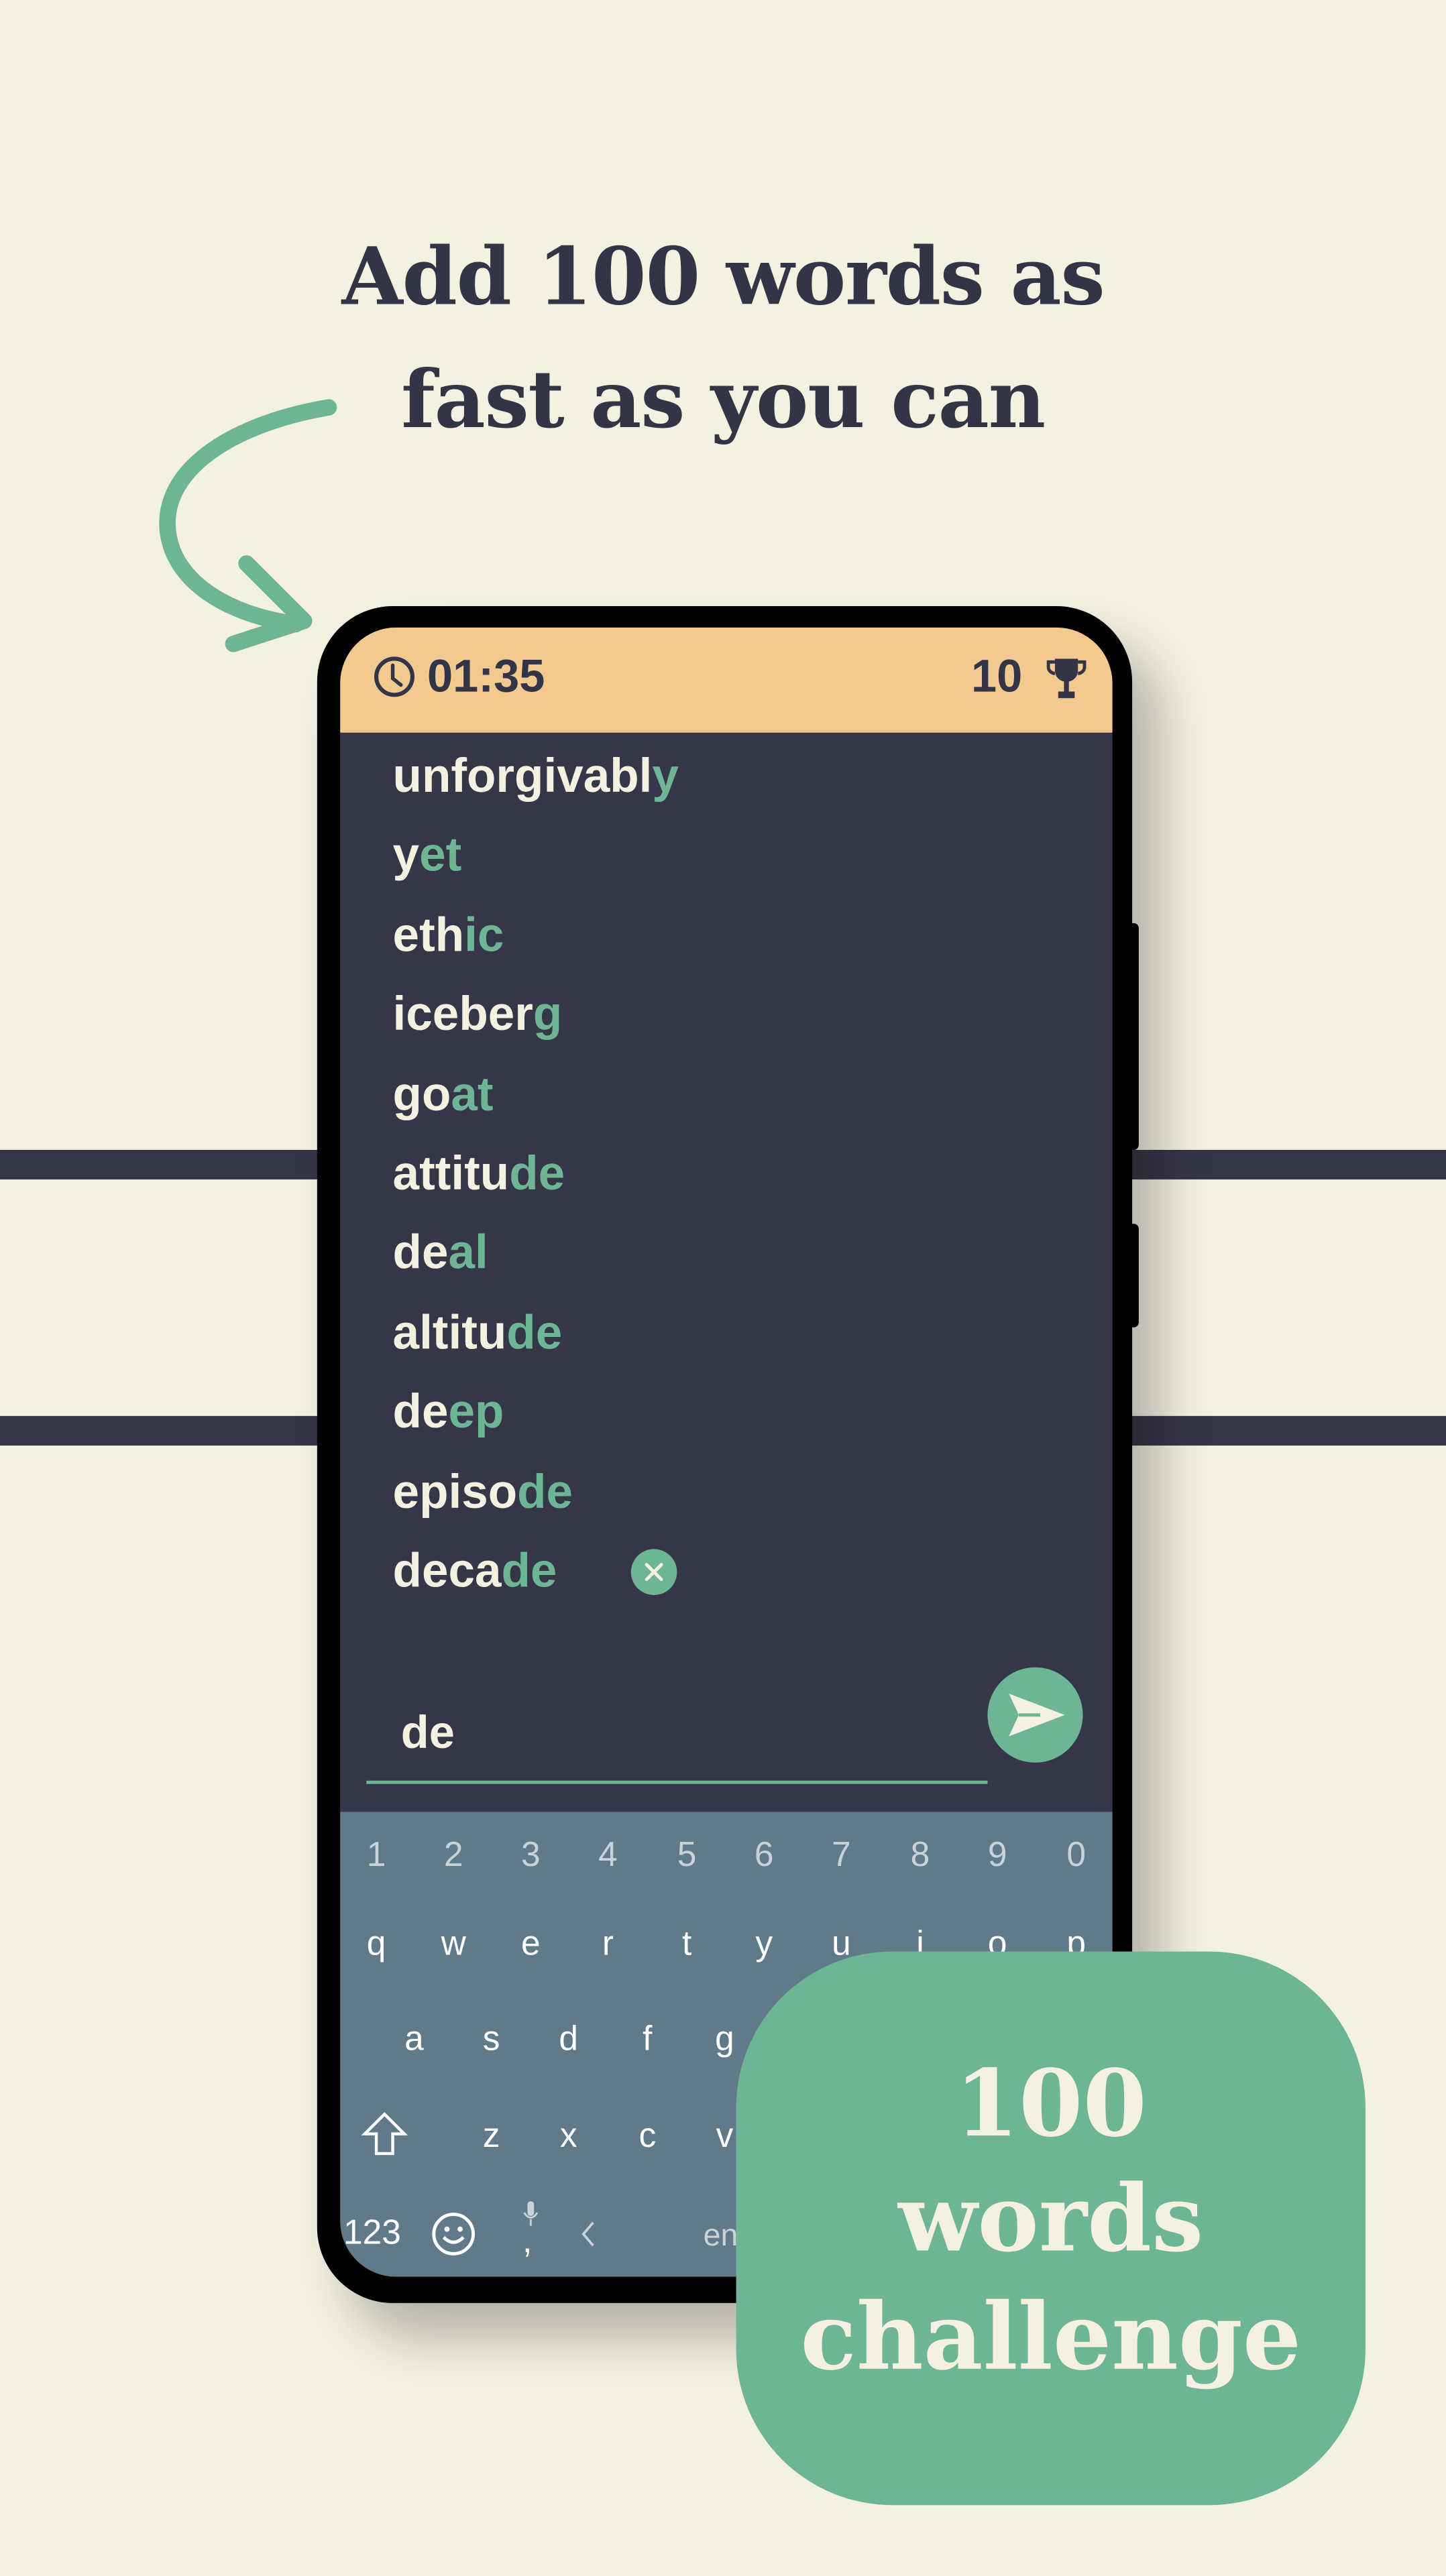  I want to click on headline-line-1: Add 100 words as, so click(723, 277).